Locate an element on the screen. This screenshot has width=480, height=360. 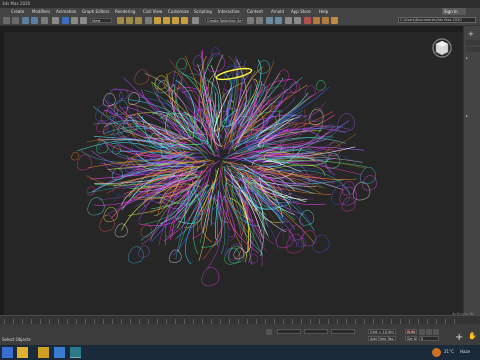
menu-graph-editors: Graph Editors is located at coordinates (95, 11).